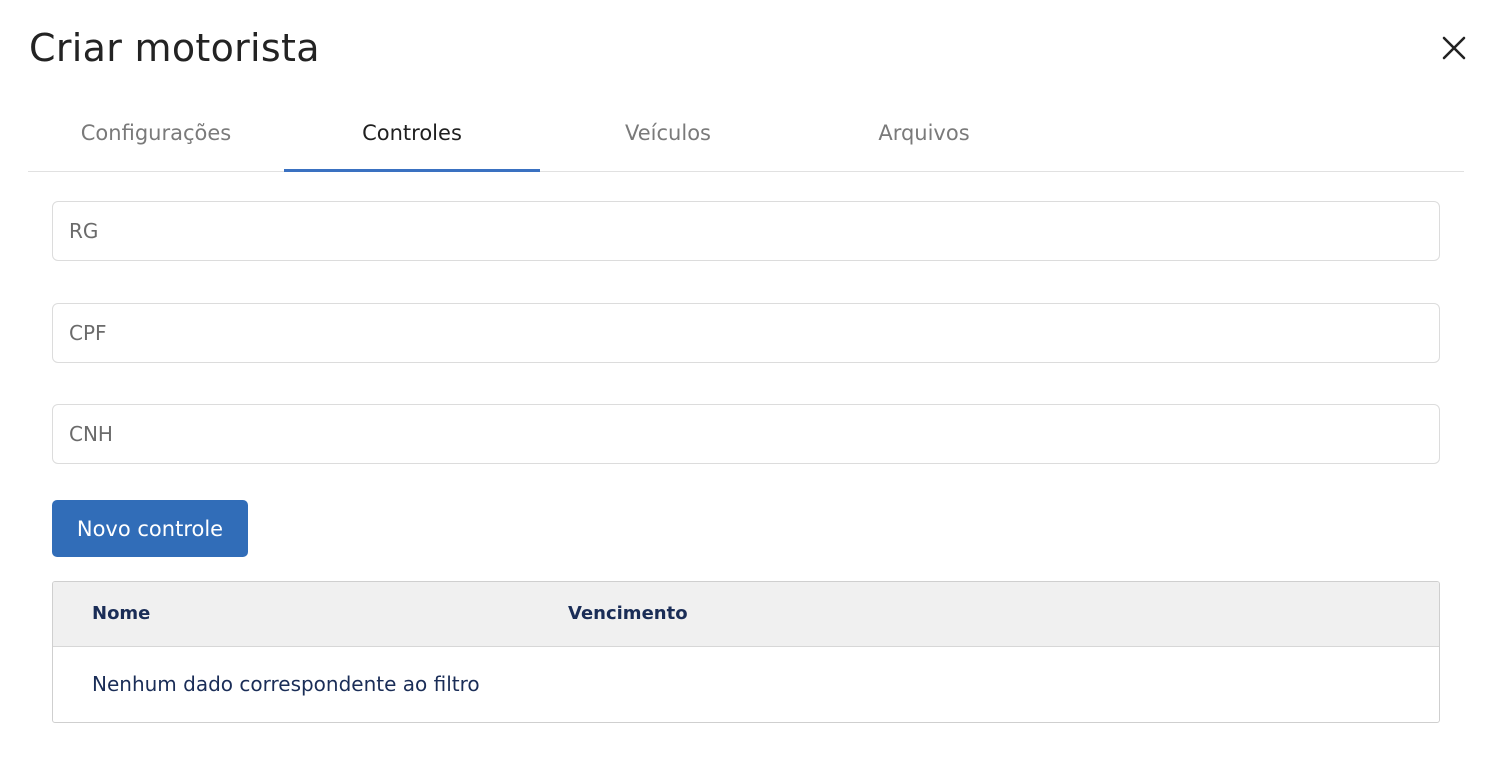 This screenshot has width=1492, height=782. What do you see at coordinates (746, 333) in the screenshot?
I see `cpf-field` at bounding box center [746, 333].